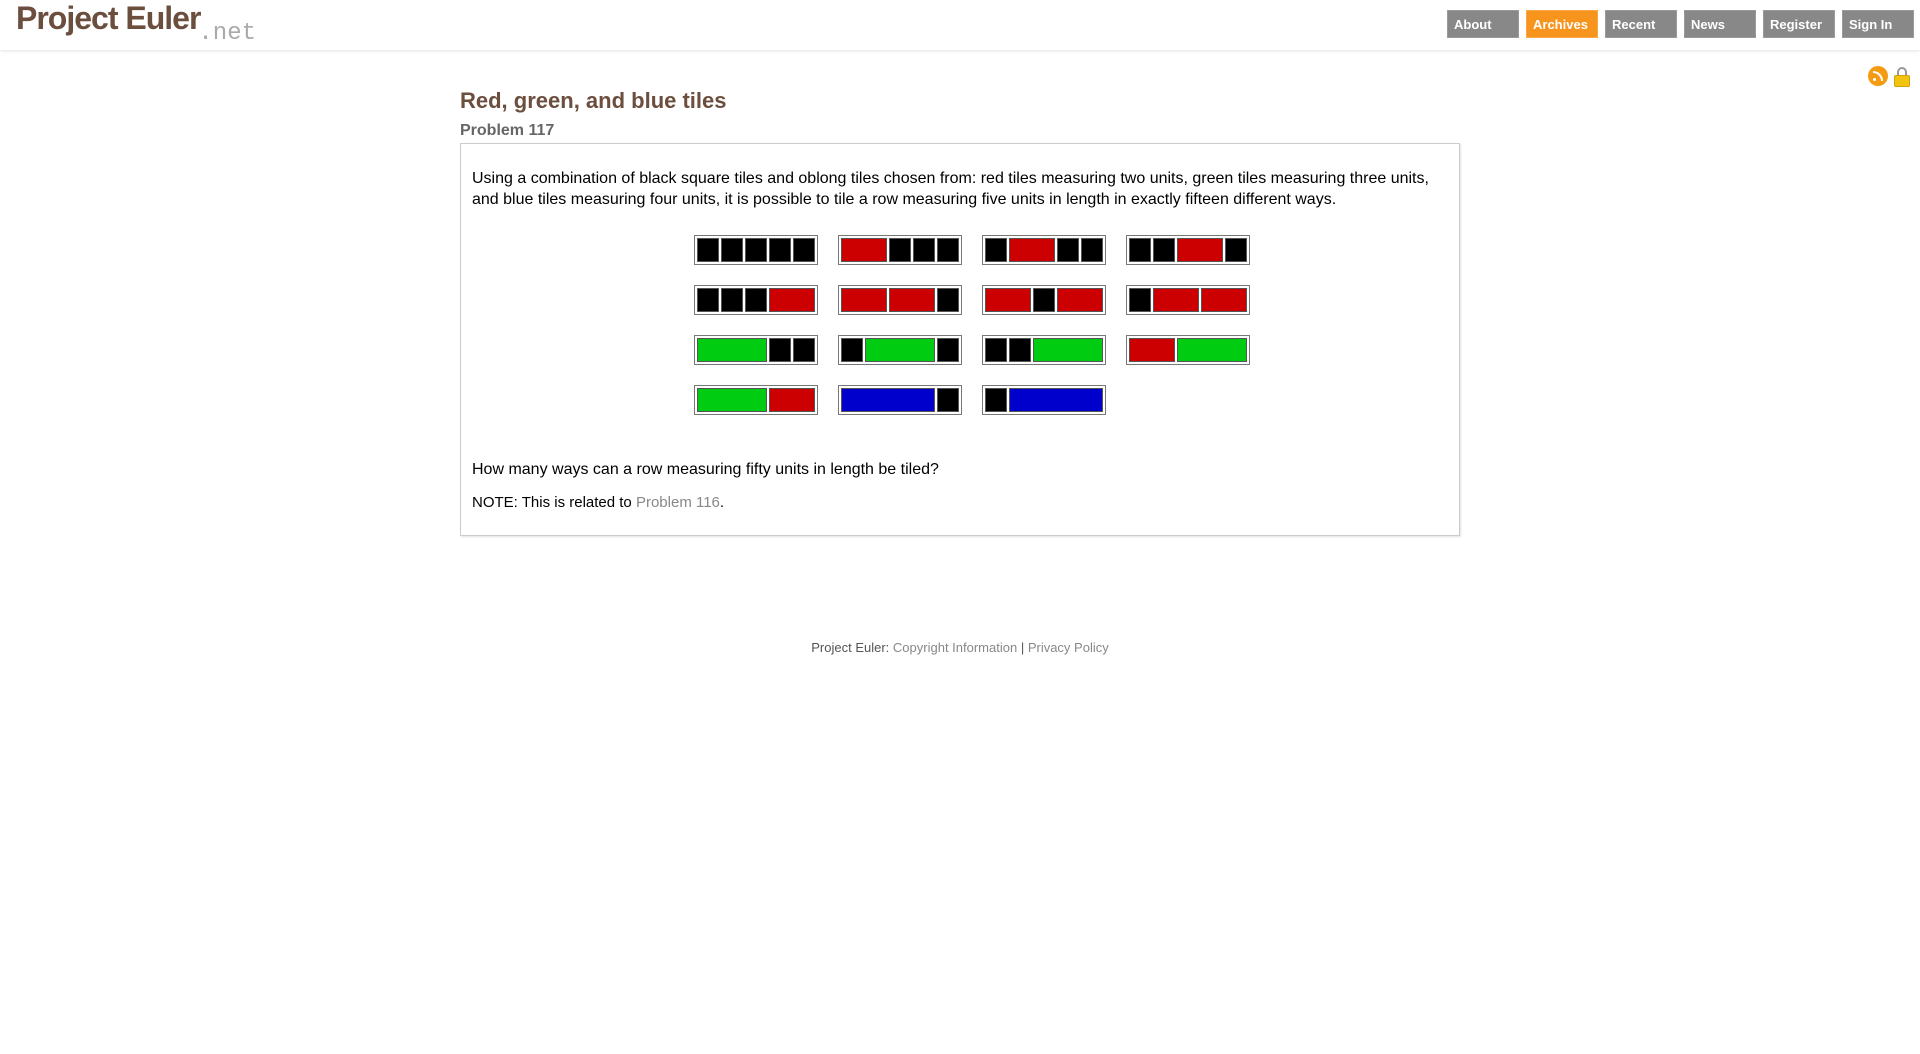 The height and width of the screenshot is (1054, 1920). Describe the element at coordinates (1890, 77) in the screenshot. I see `feed-icons` at that location.